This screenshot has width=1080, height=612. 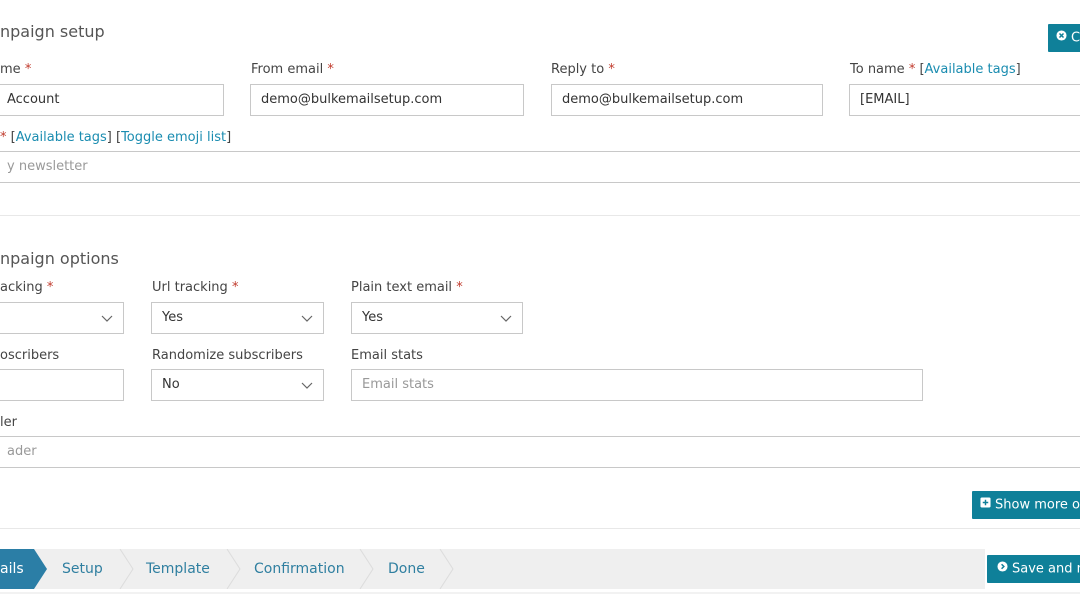 I want to click on bottom-border, so click(x=540, y=593).